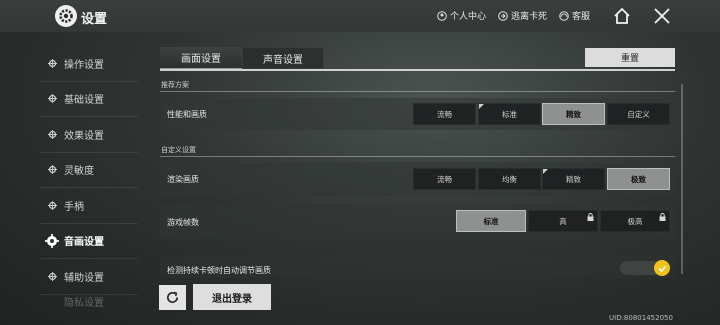  I want to click on uid-label: UID:80801452050, so click(641, 318).